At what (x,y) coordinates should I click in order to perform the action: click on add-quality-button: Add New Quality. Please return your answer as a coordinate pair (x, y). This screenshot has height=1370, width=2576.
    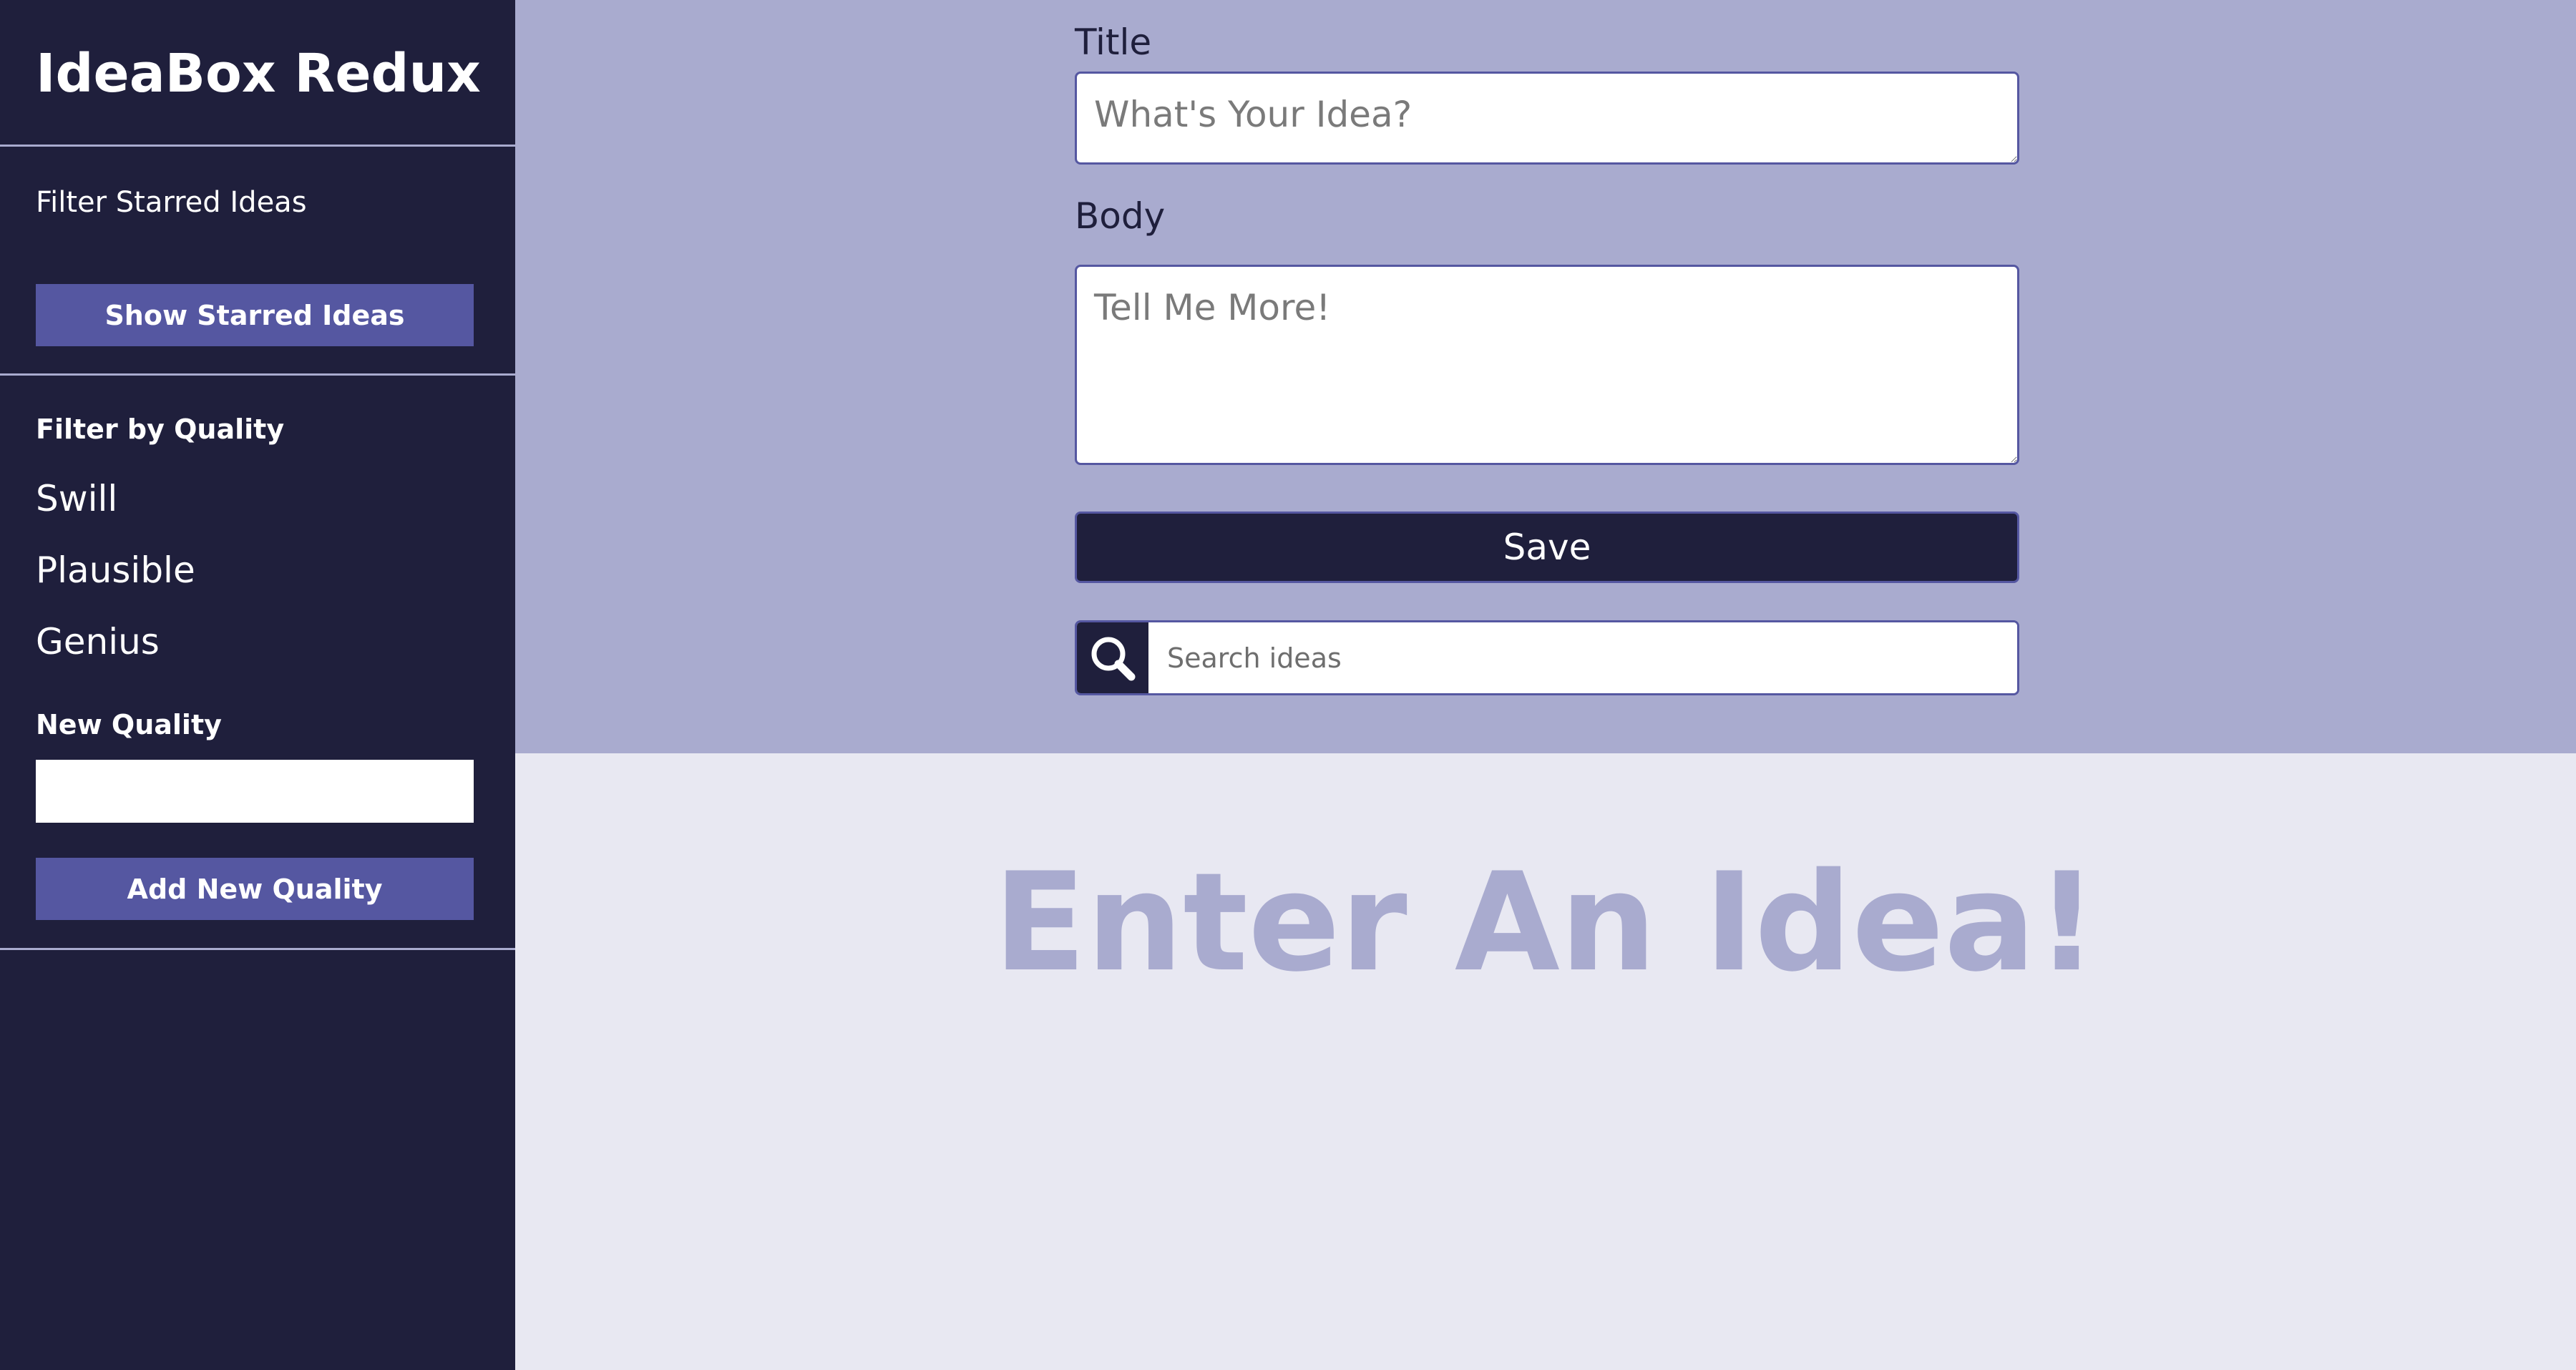
    Looking at the image, I should click on (255, 889).